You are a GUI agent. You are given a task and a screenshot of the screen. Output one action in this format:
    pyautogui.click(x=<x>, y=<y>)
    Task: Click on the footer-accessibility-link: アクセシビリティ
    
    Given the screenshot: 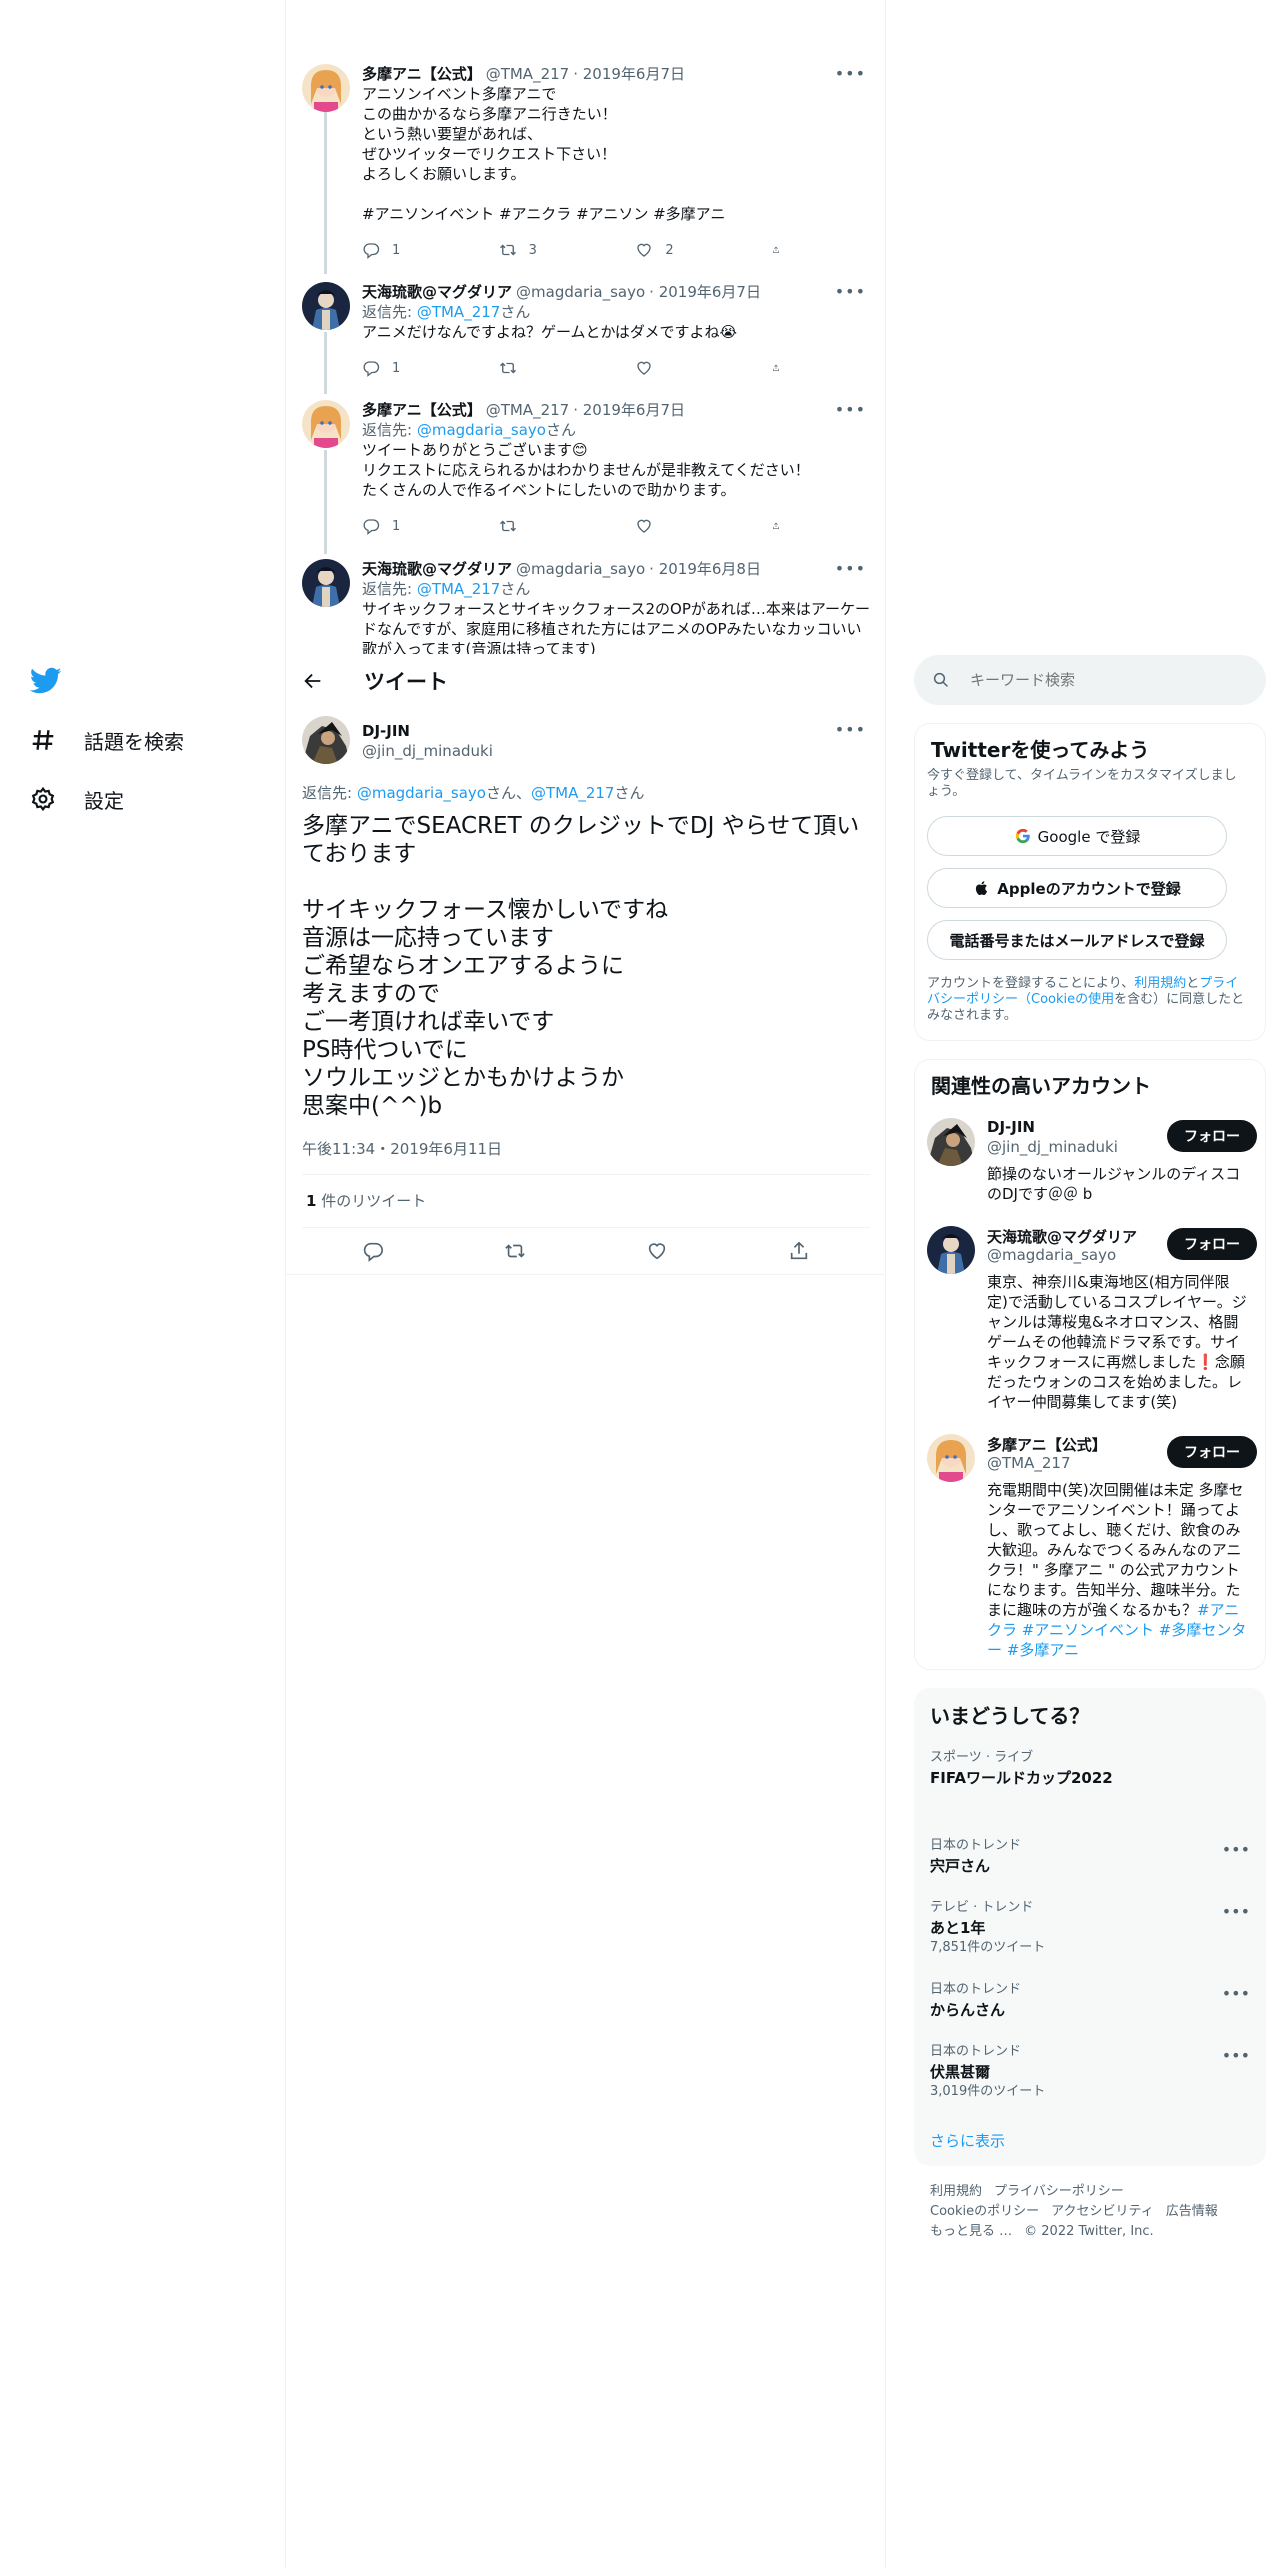 What is the action you would take?
    pyautogui.click(x=1102, y=2211)
    